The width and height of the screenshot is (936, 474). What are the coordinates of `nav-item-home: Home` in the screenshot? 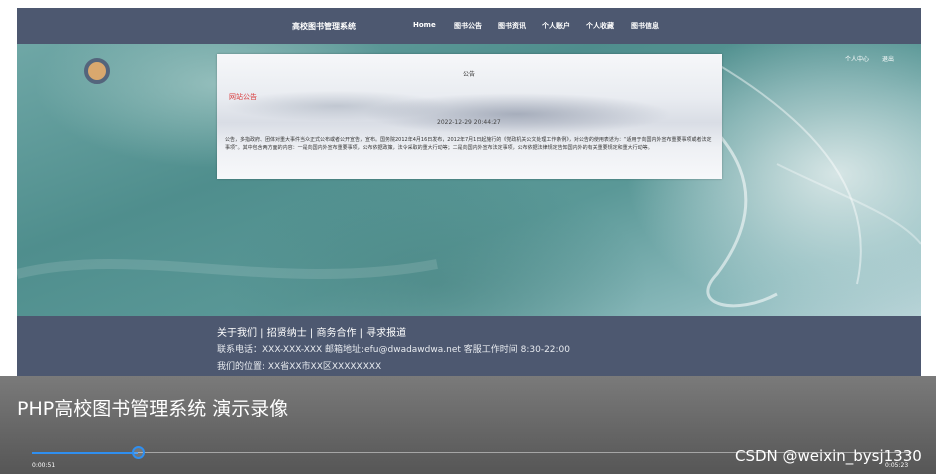 It's located at (424, 25).